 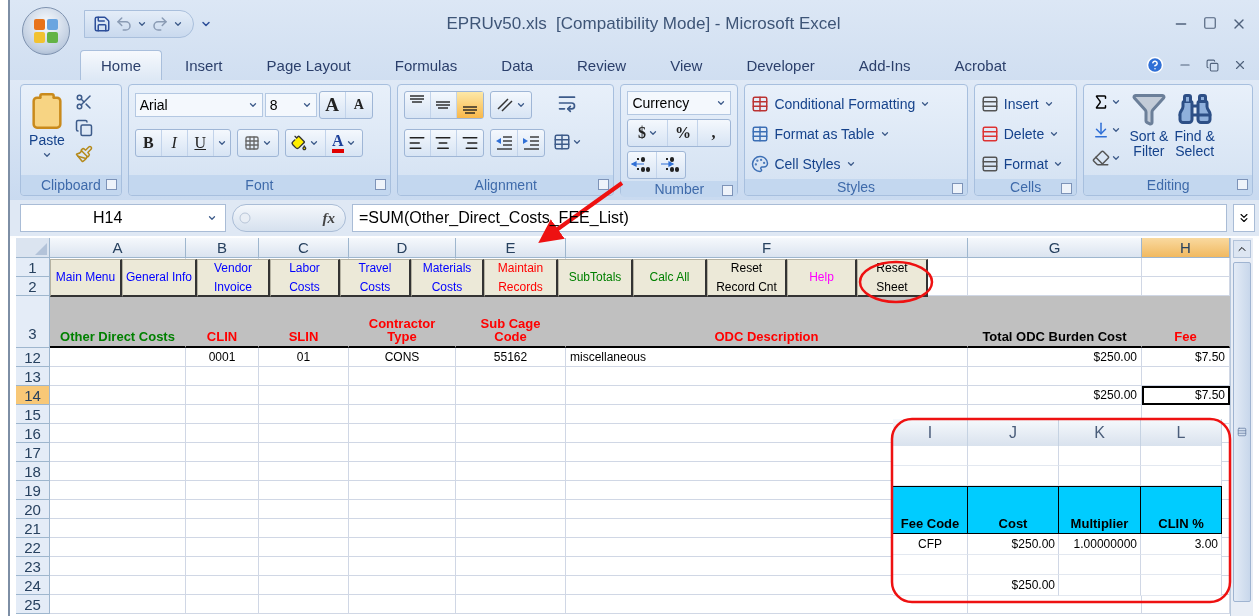 What do you see at coordinates (33, 604) in the screenshot?
I see `row-header: 25` at bounding box center [33, 604].